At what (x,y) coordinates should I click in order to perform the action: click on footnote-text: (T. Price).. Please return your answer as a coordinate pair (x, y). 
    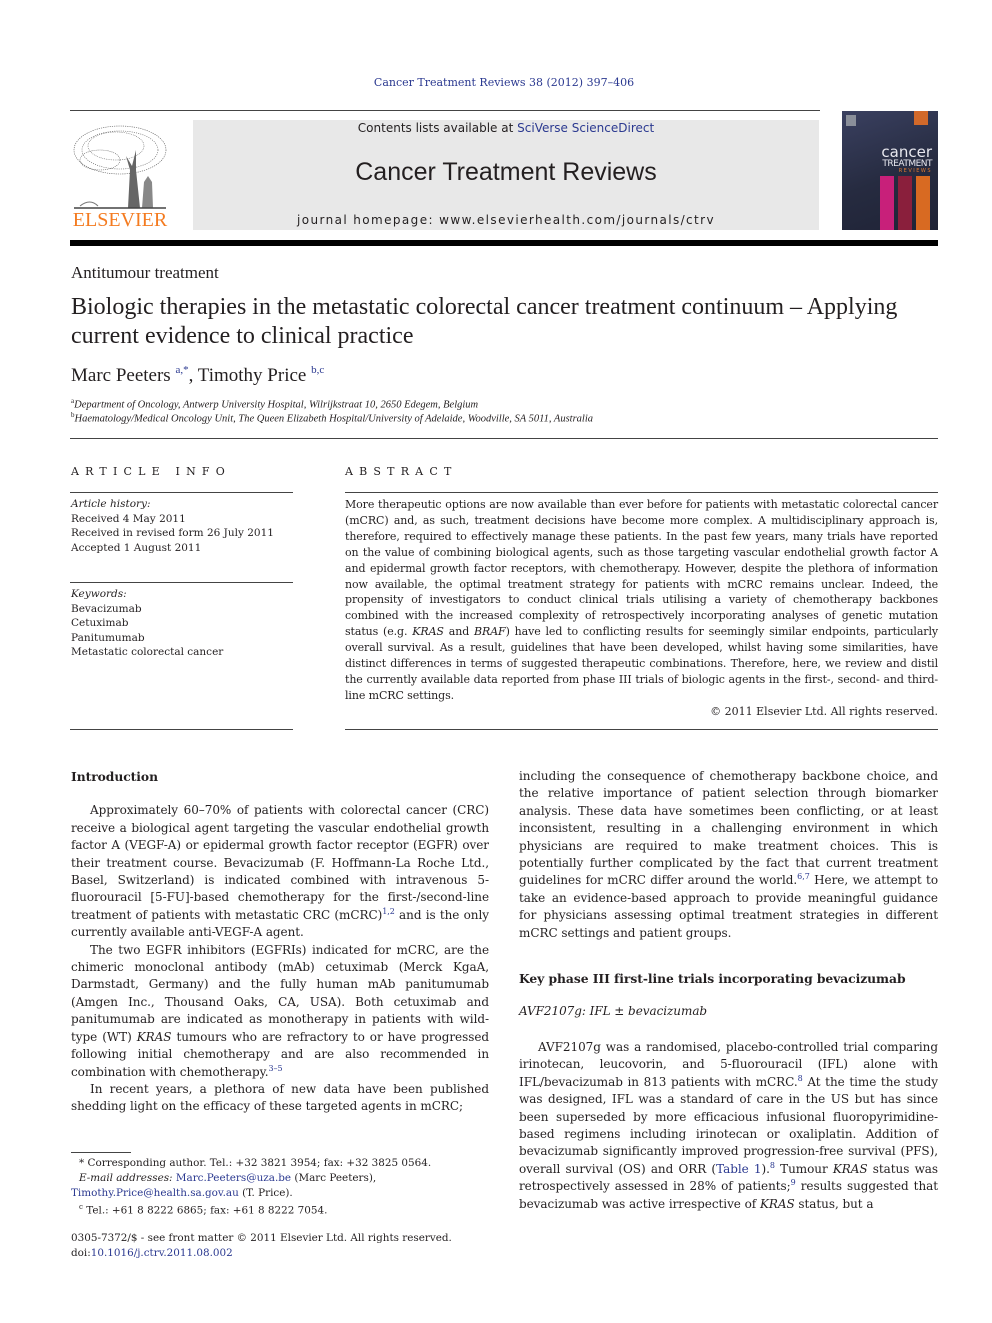
    Looking at the image, I should click on (265, 1192).